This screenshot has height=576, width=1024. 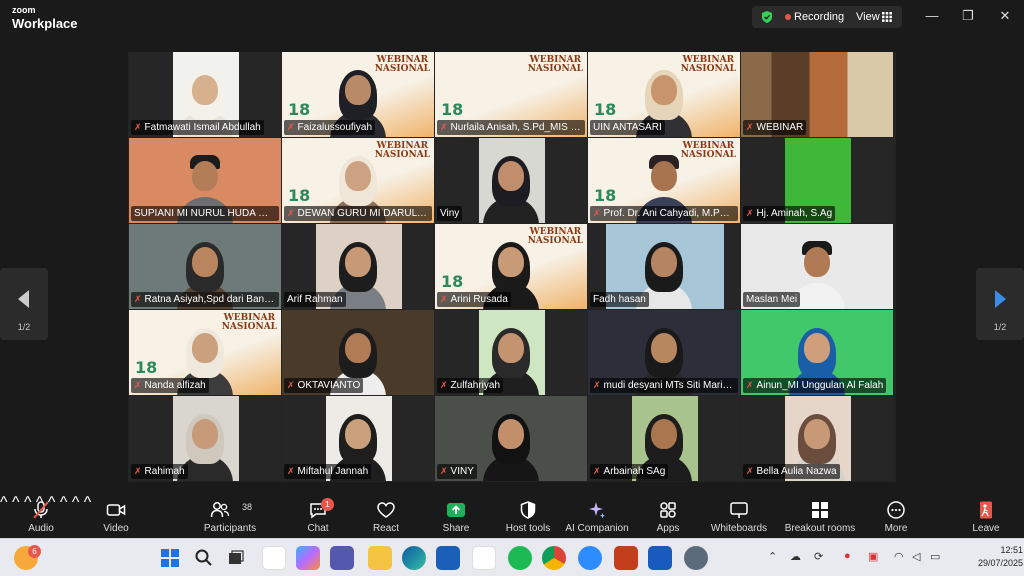 What do you see at coordinates (847, 556) in the screenshot?
I see `microphone-tray-icon: ●` at bounding box center [847, 556].